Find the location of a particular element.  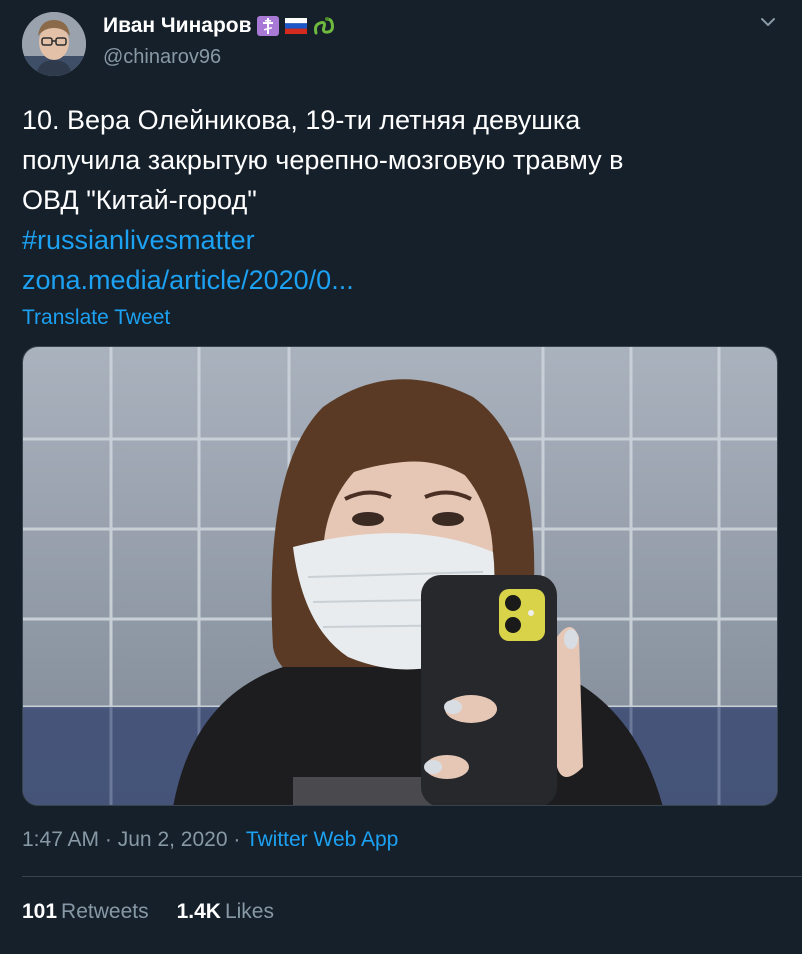

tweet-time: 1:47 AM is located at coordinates (60, 839).